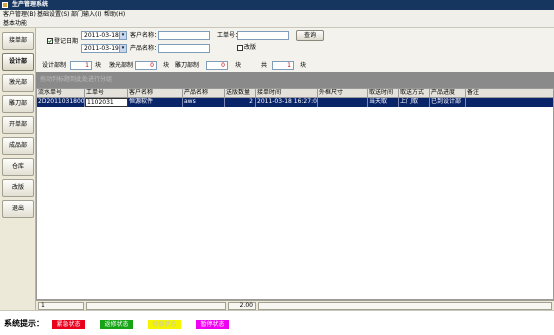  Describe the element at coordinates (53, 14) in the screenshot. I see `menu-item-settings: 基础设置(S)` at that location.